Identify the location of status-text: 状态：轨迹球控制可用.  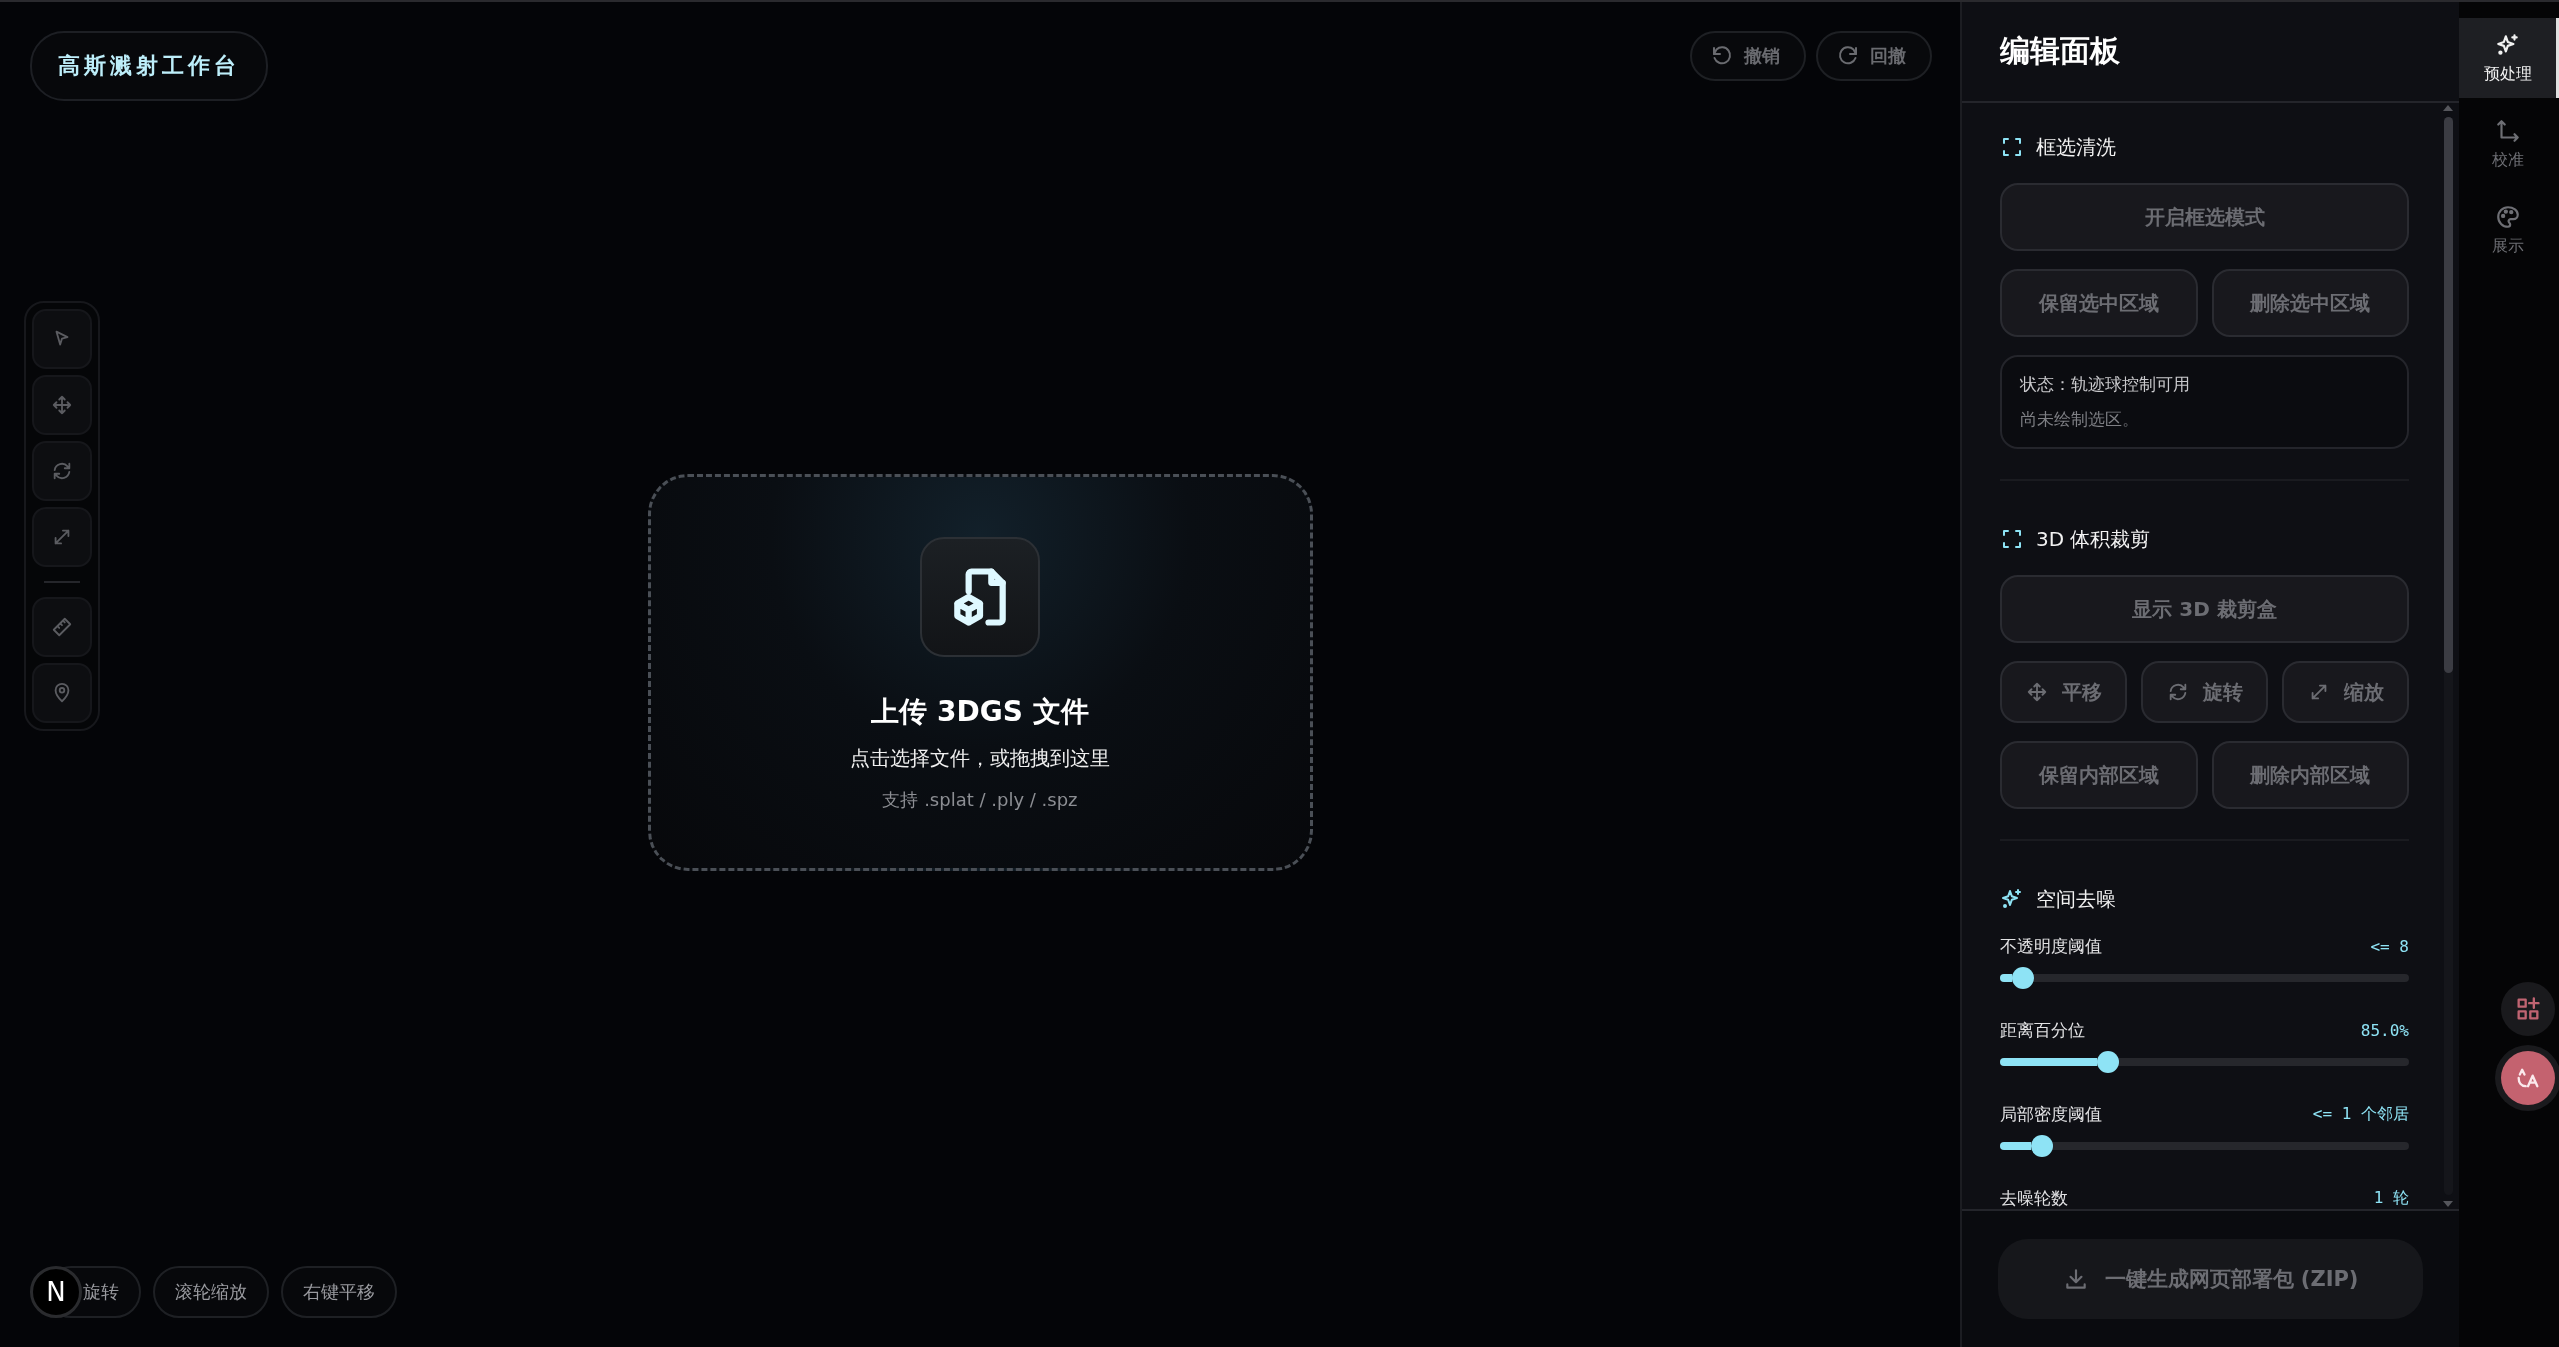
(2105, 384).